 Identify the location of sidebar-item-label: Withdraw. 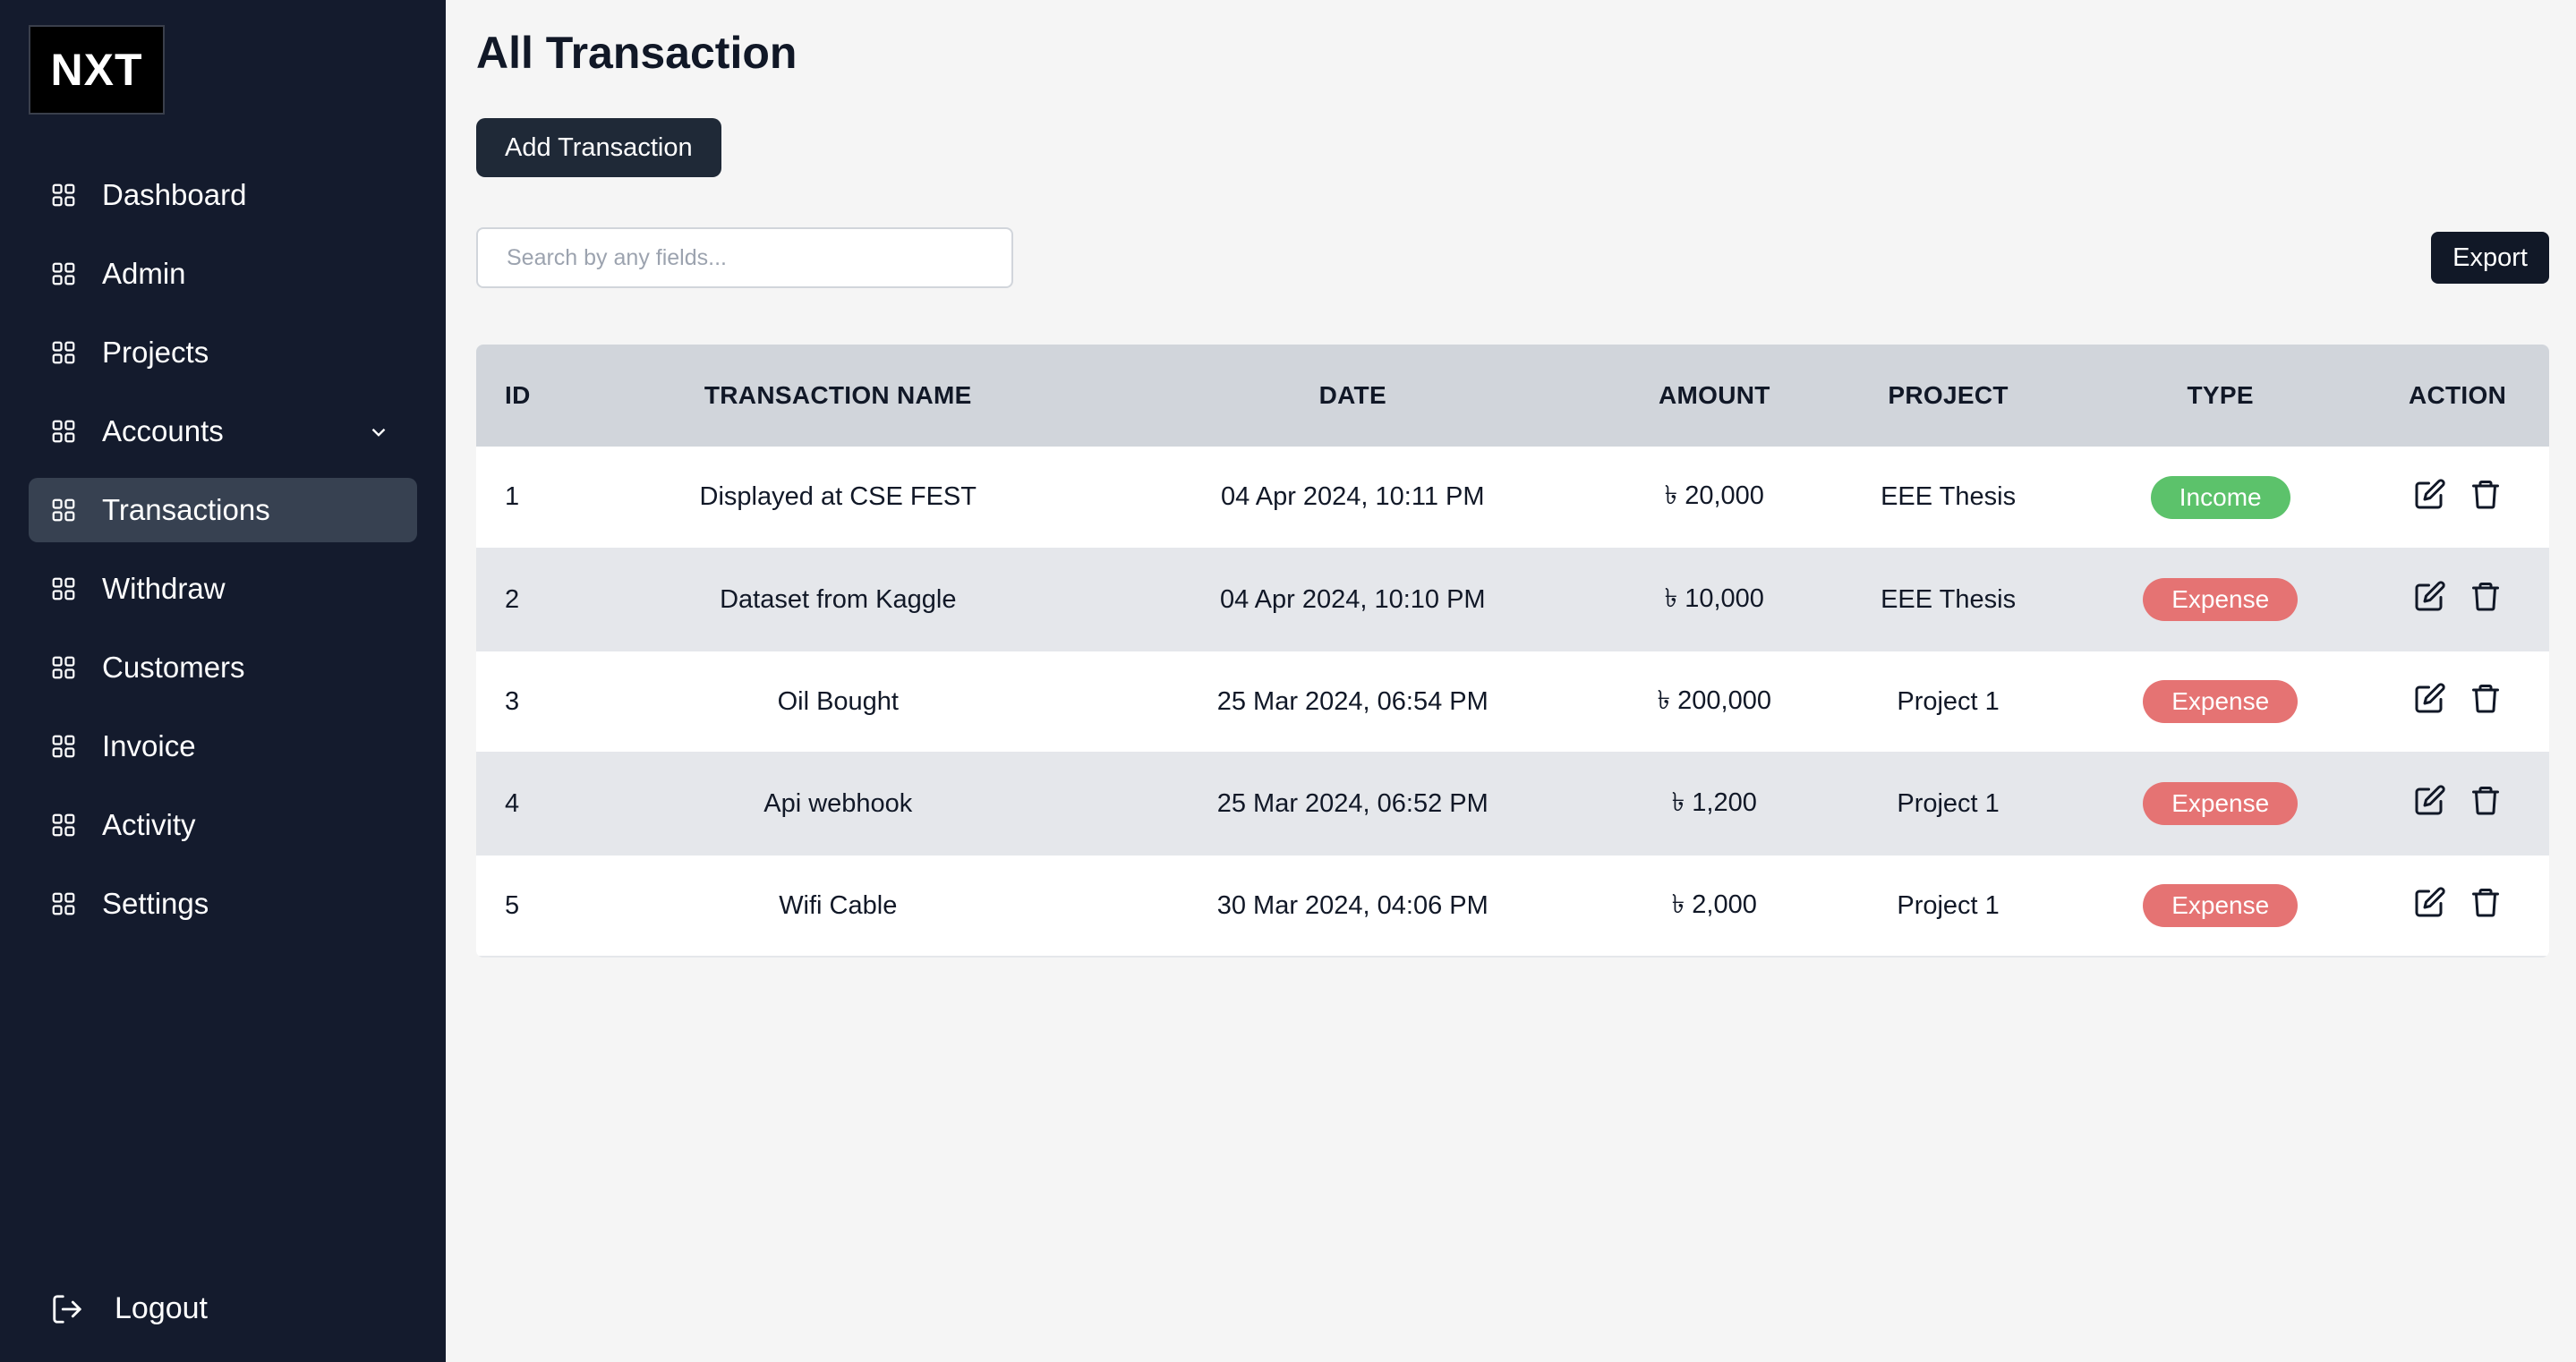
(164, 588).